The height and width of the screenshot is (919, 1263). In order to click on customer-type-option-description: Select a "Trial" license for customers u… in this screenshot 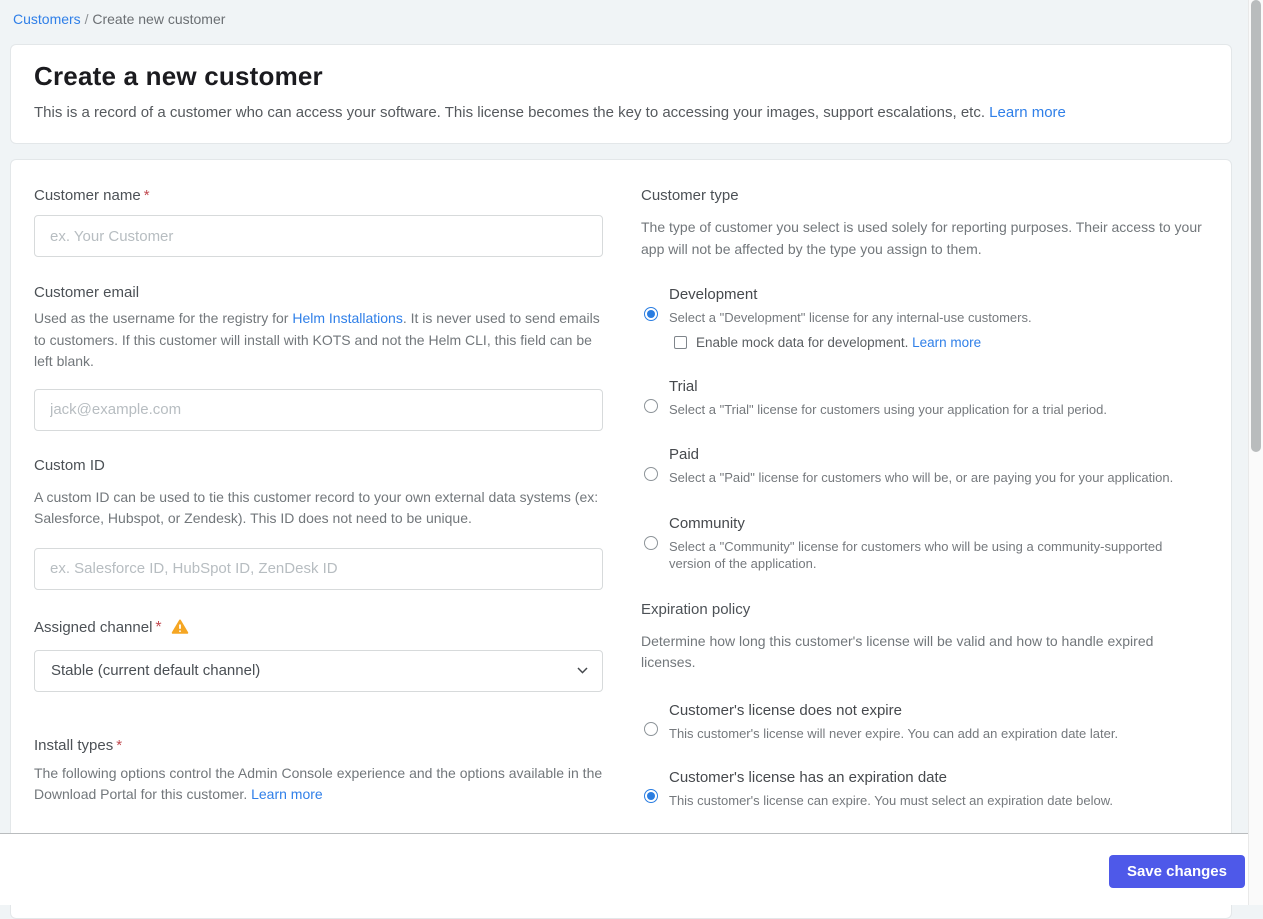, I will do `click(888, 409)`.